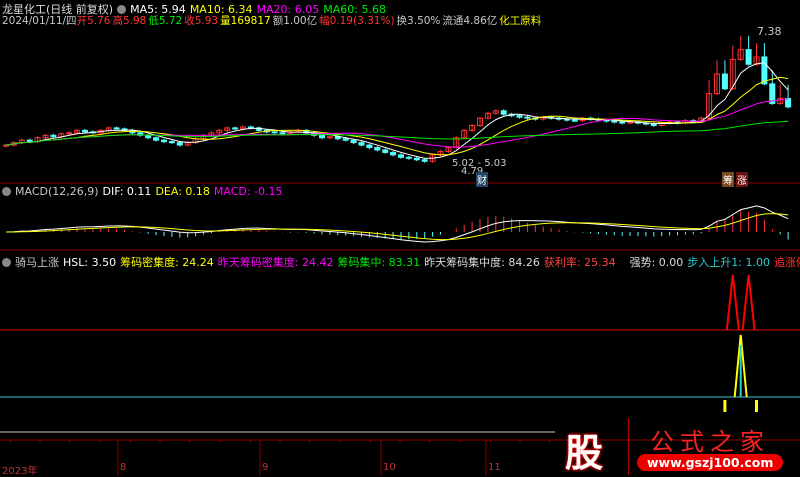 This screenshot has width=800, height=477. What do you see at coordinates (728, 179) in the screenshot?
I see `badge-chip: 筹` at bounding box center [728, 179].